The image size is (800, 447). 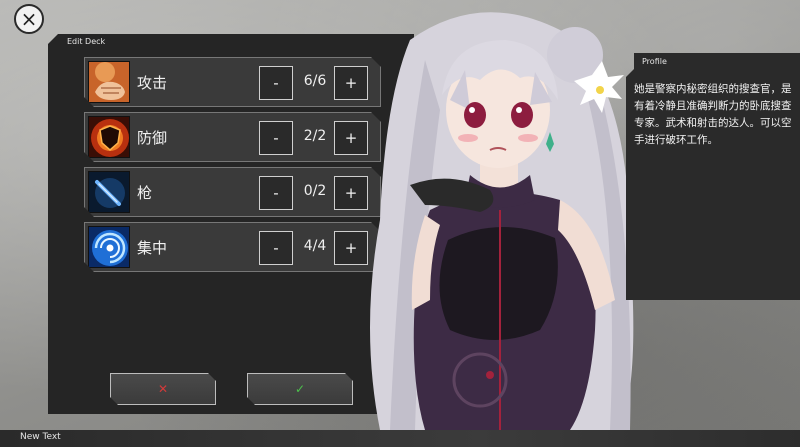 I want to click on skill-count: 2/2, so click(x=315, y=136).